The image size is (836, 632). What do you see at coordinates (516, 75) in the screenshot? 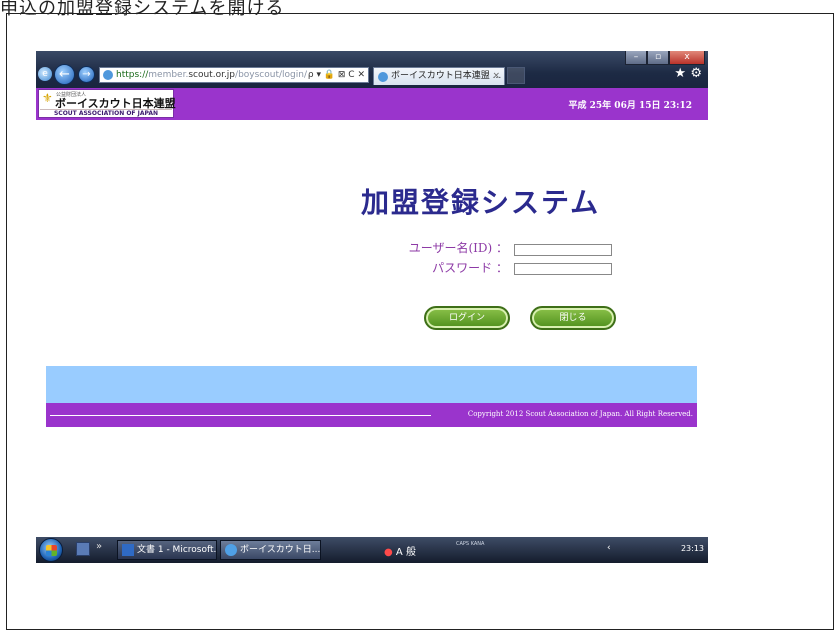
I see `new-tab-button` at bounding box center [516, 75].